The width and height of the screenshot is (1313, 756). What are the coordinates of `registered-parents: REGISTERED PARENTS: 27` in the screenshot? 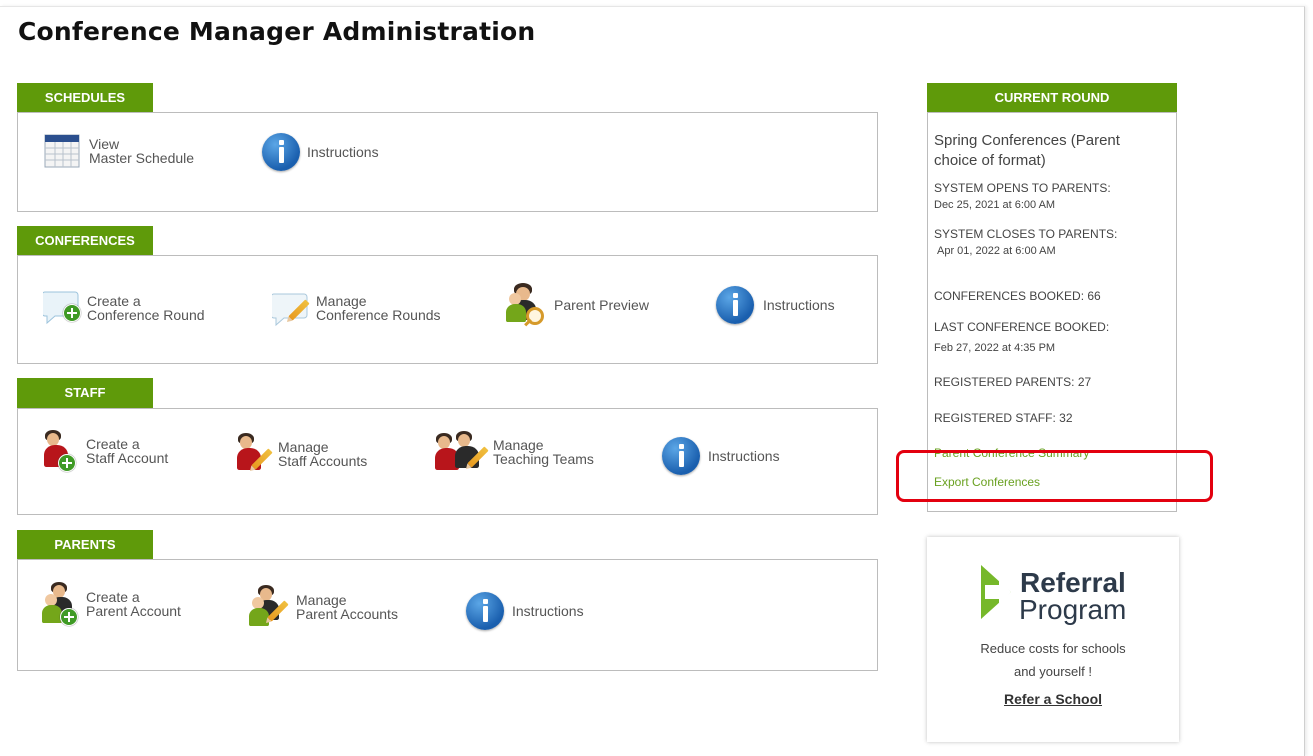 It's located at (1012, 382).